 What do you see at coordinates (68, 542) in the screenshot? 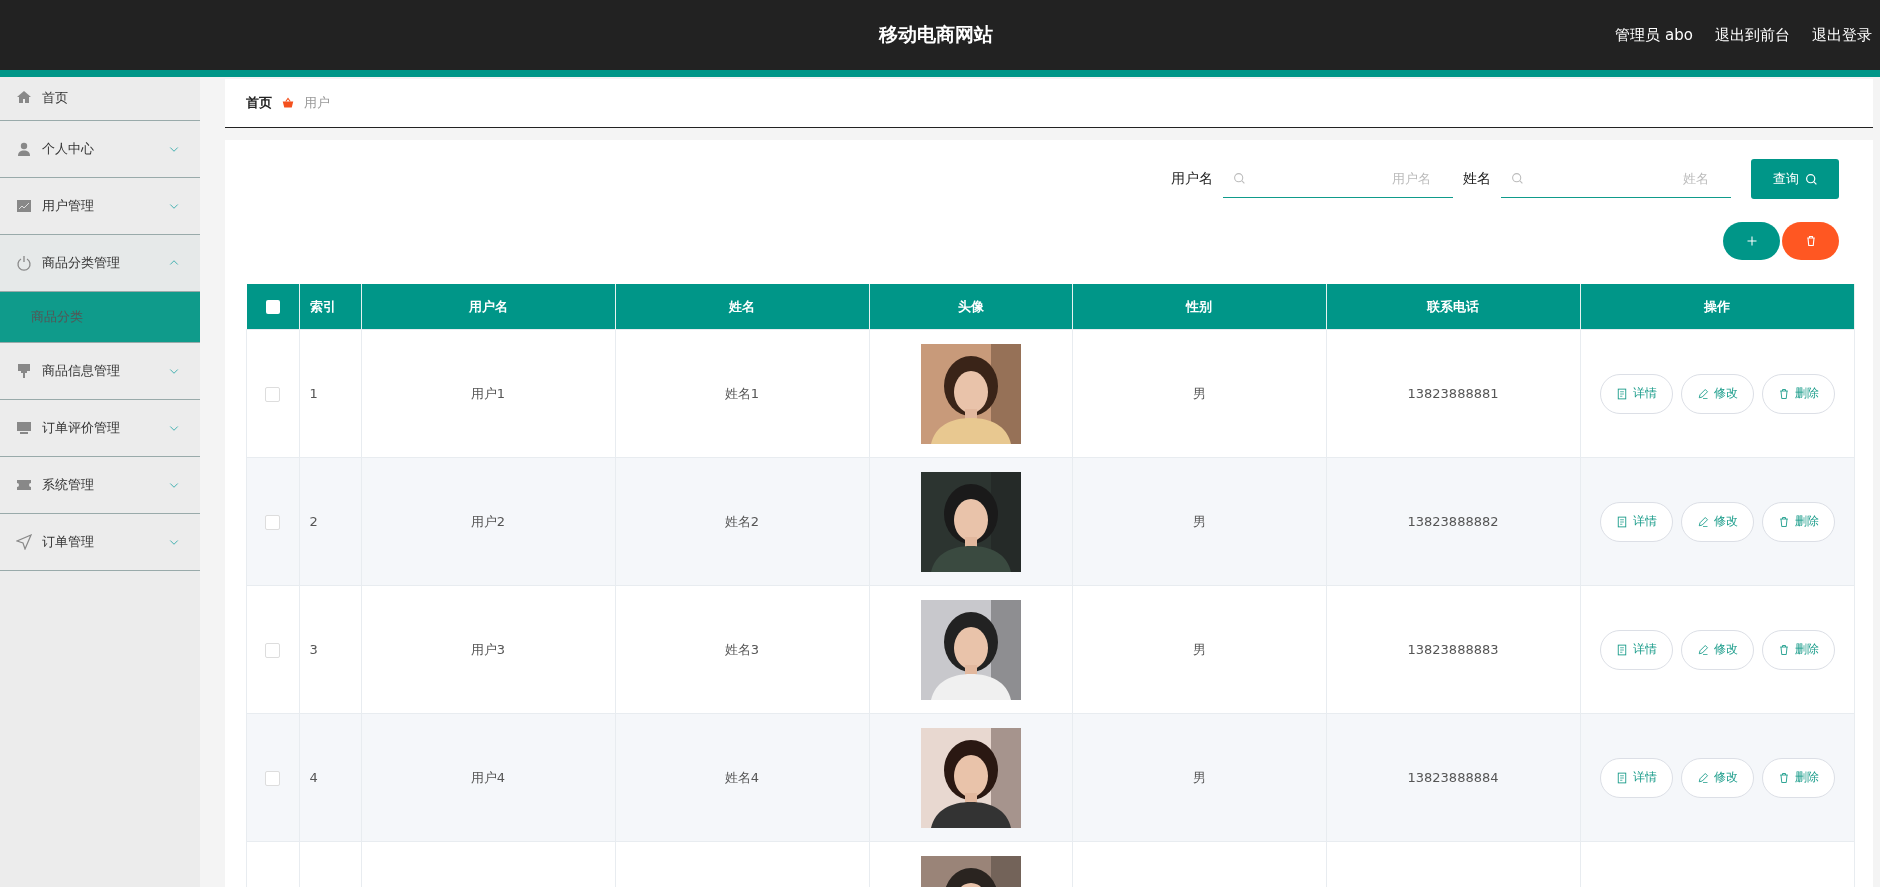
I see `sidebar-label: 订单管理` at bounding box center [68, 542].